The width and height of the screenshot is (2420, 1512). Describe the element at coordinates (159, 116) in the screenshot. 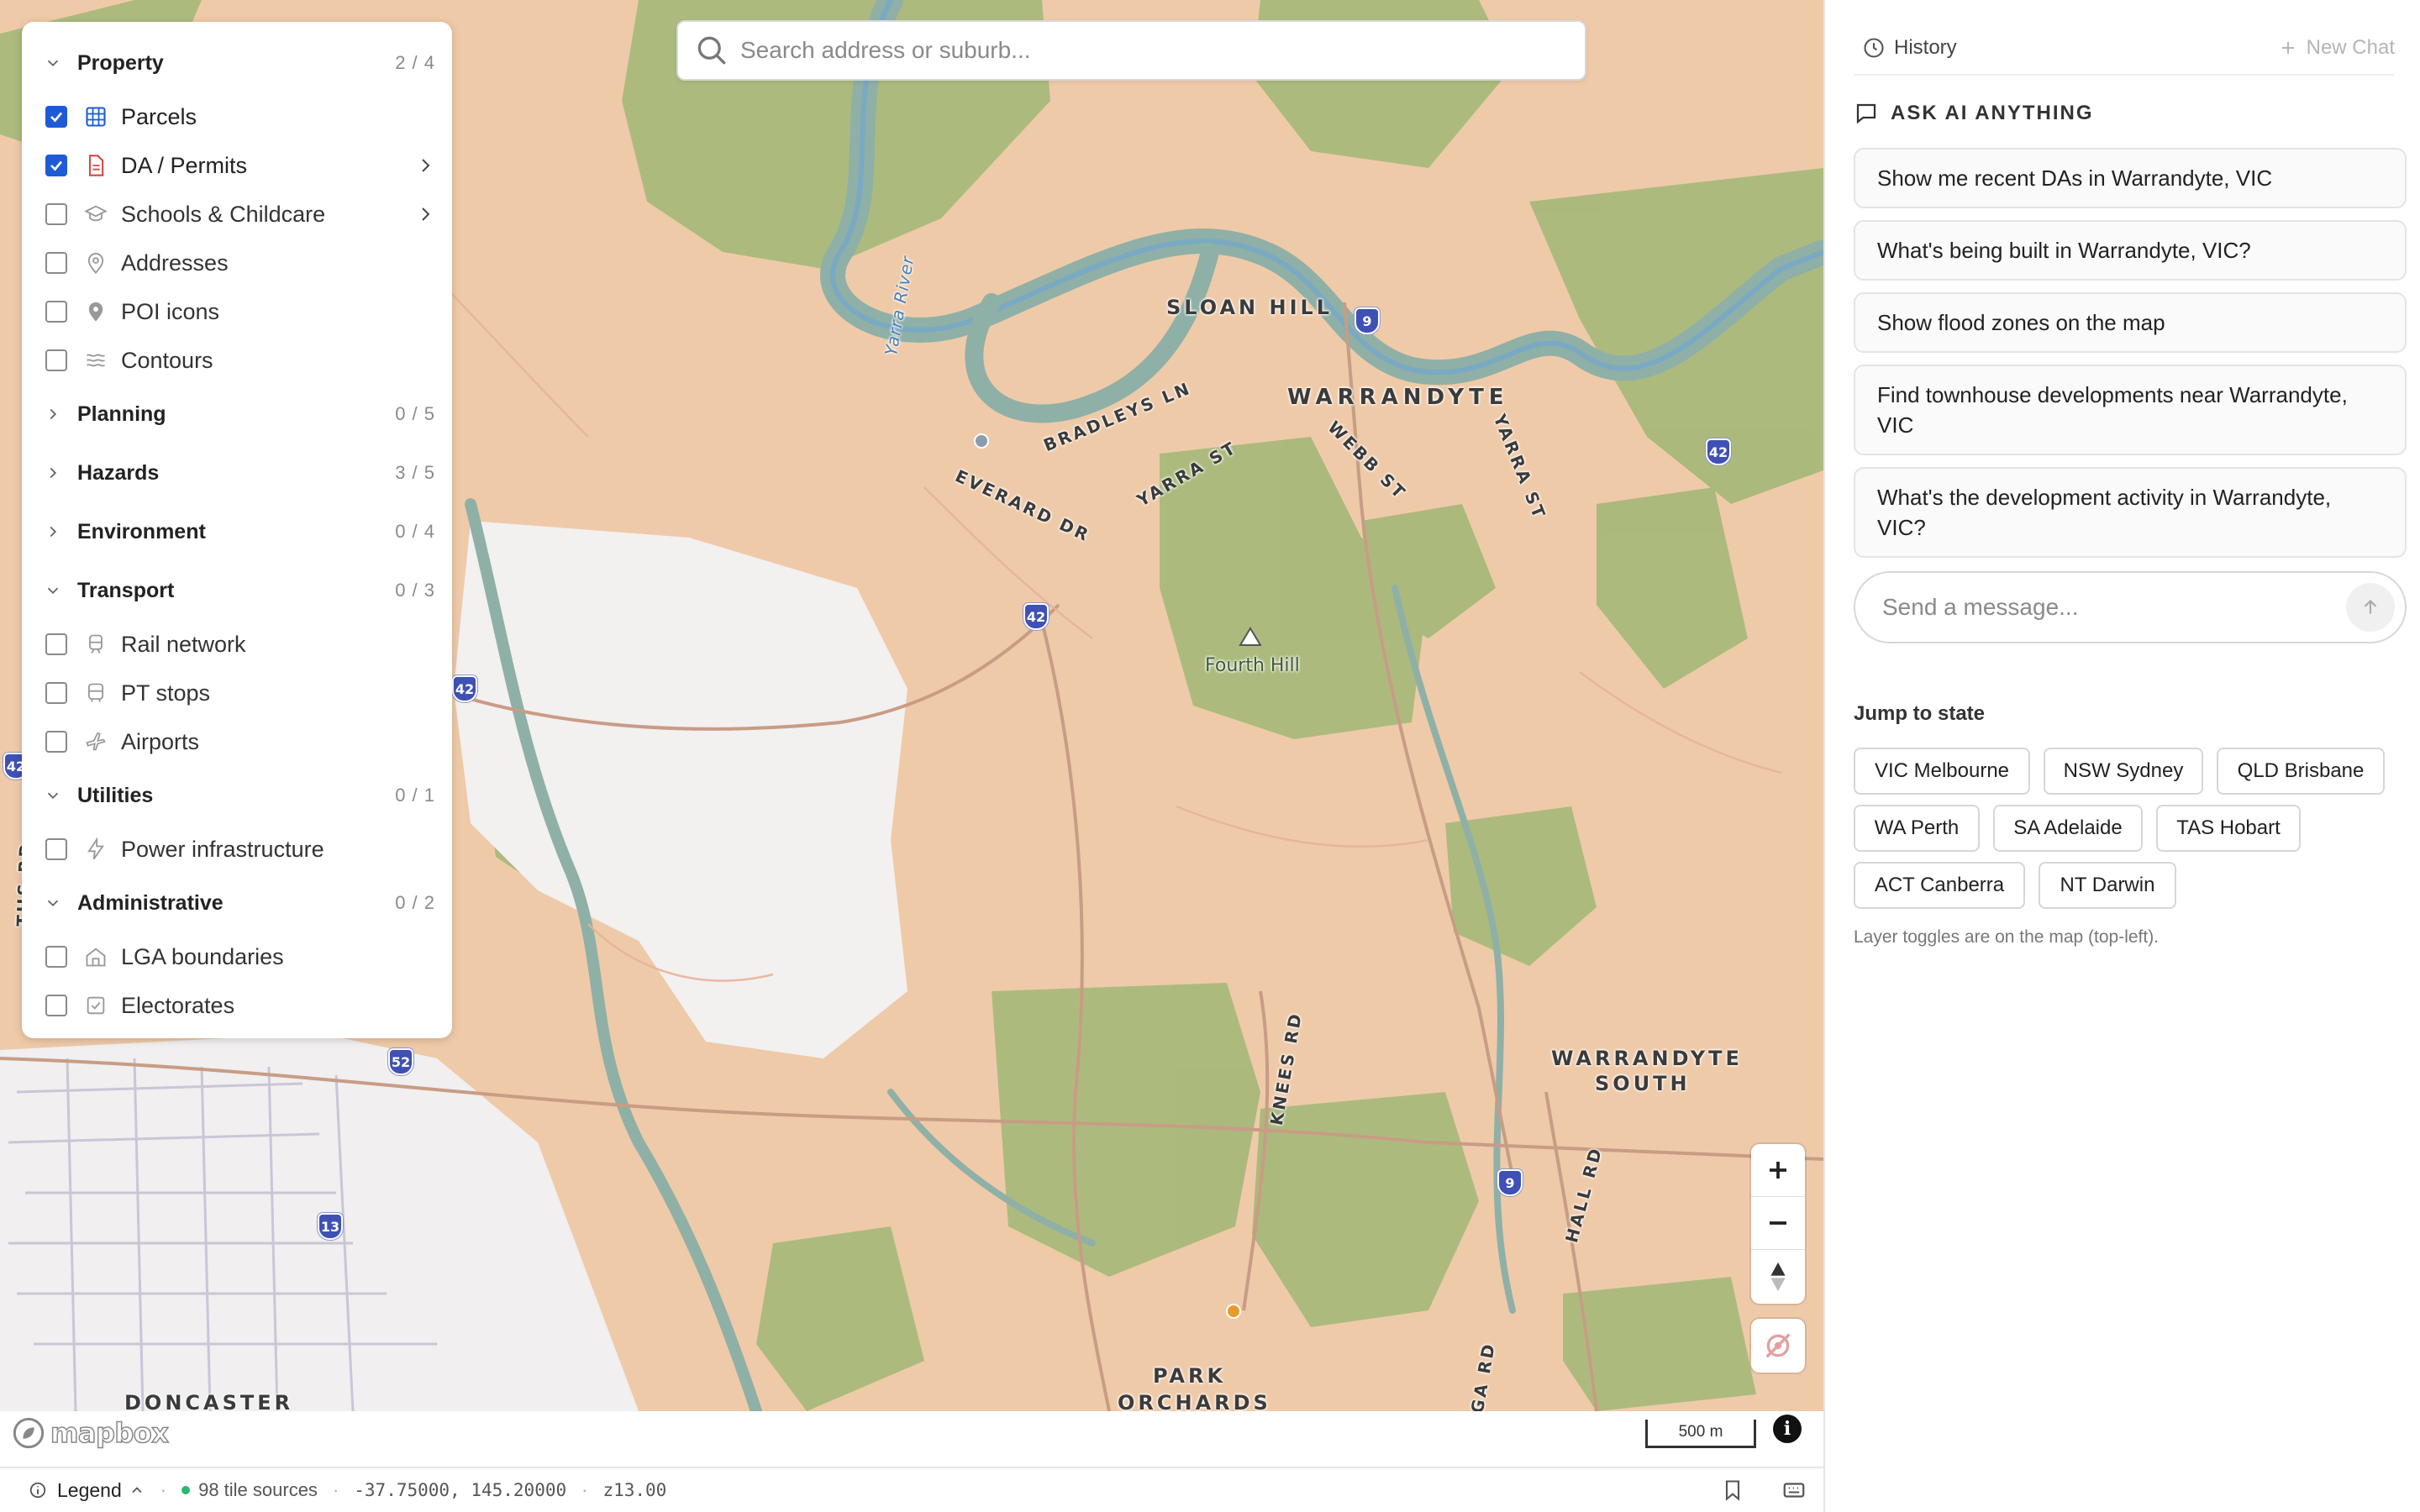

I see `layer-label: Parcels` at that location.